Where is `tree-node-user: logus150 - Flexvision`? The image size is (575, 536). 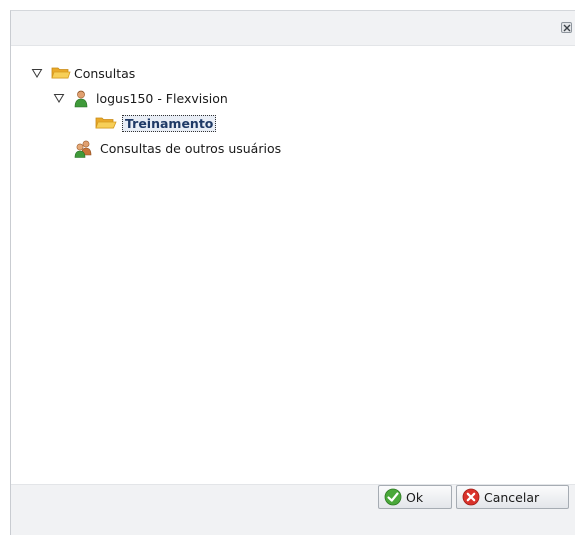
tree-node-user: logus150 - Flexvision is located at coordinates (140, 98).